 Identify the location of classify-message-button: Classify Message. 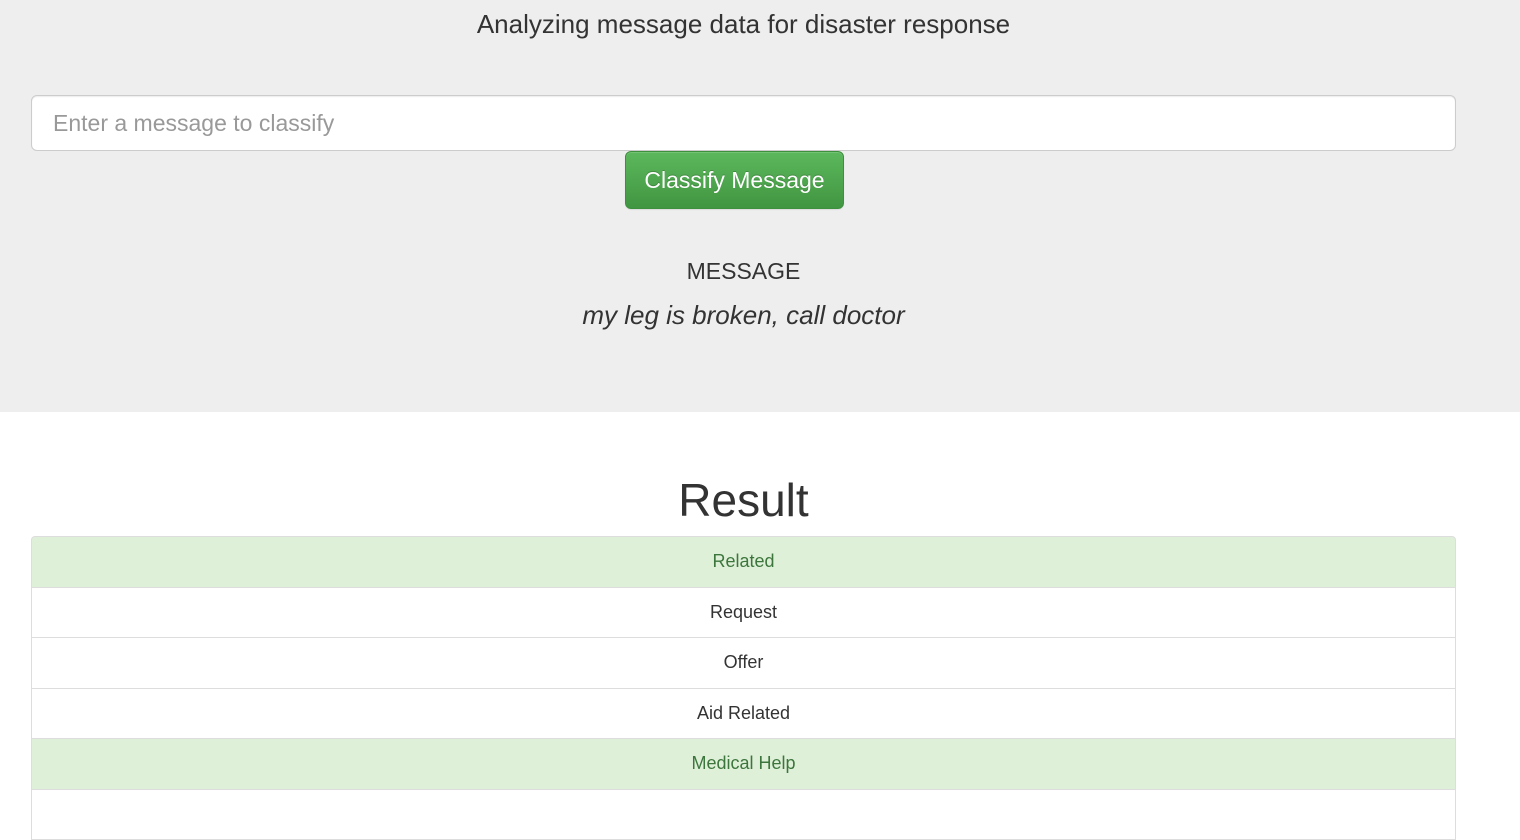
(734, 180).